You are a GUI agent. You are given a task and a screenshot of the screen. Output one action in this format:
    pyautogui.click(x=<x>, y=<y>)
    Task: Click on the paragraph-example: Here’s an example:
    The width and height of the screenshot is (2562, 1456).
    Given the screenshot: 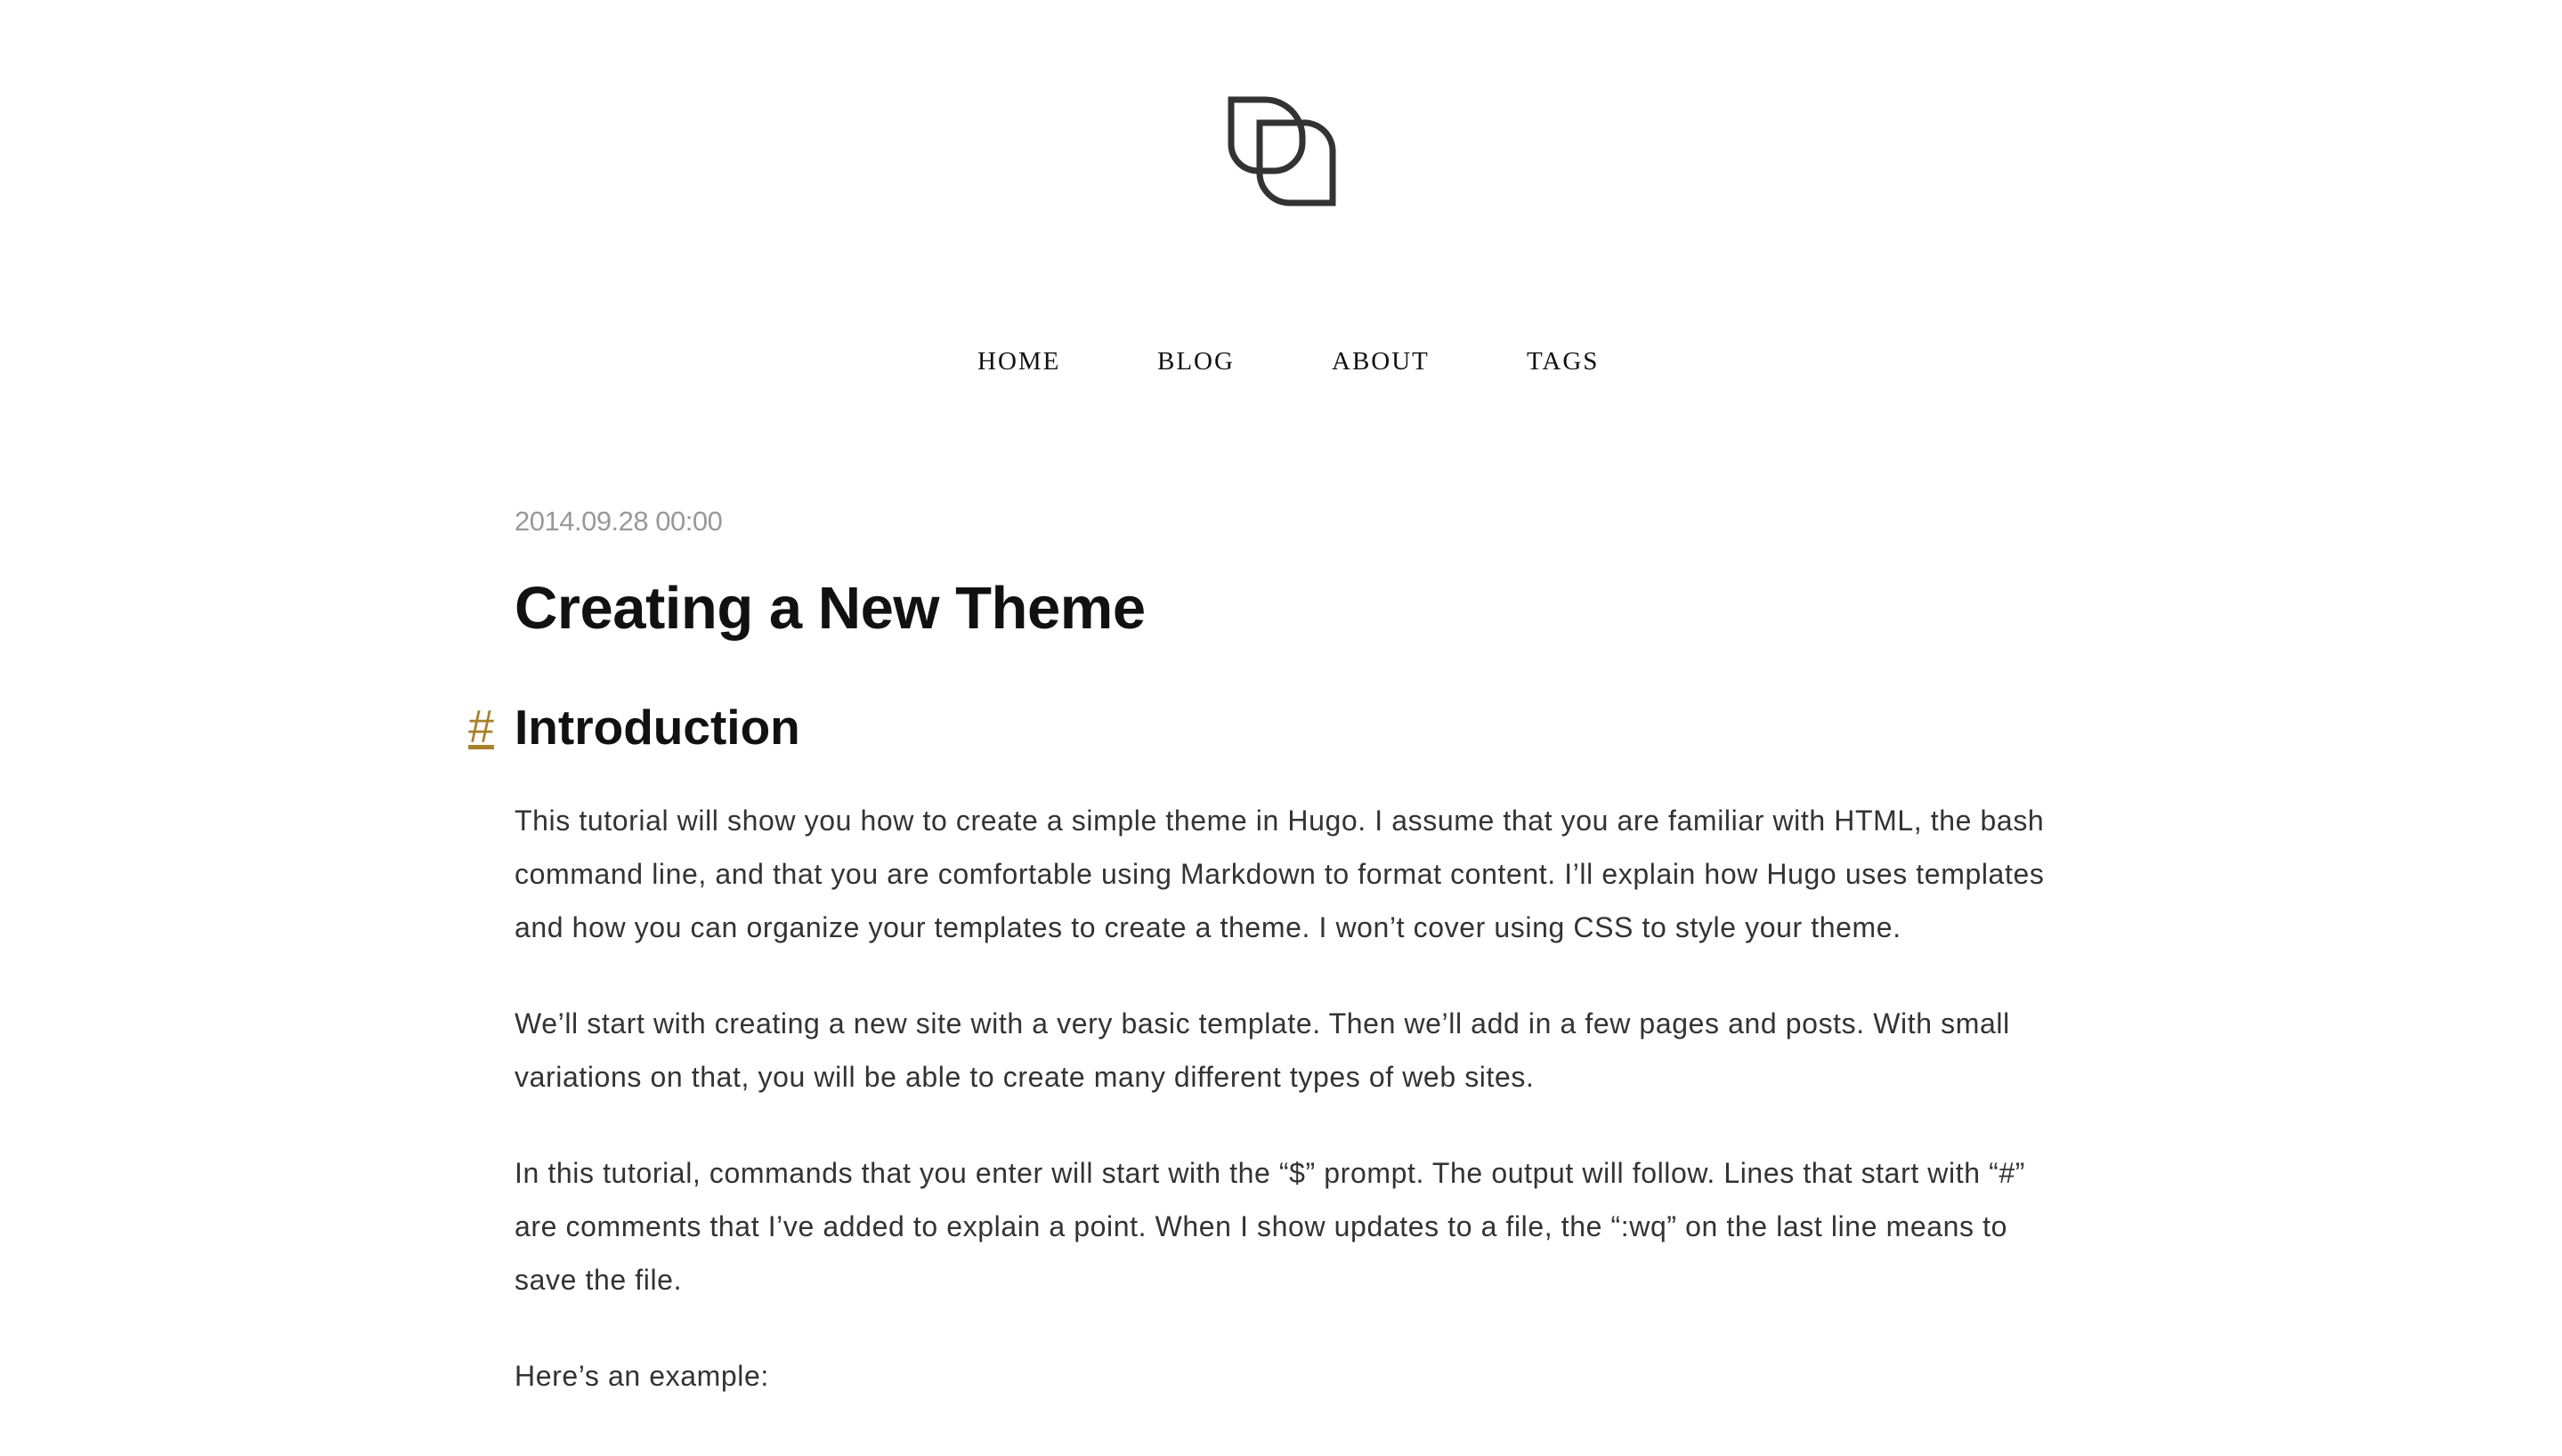 What is the action you would take?
    pyautogui.click(x=642, y=1376)
    